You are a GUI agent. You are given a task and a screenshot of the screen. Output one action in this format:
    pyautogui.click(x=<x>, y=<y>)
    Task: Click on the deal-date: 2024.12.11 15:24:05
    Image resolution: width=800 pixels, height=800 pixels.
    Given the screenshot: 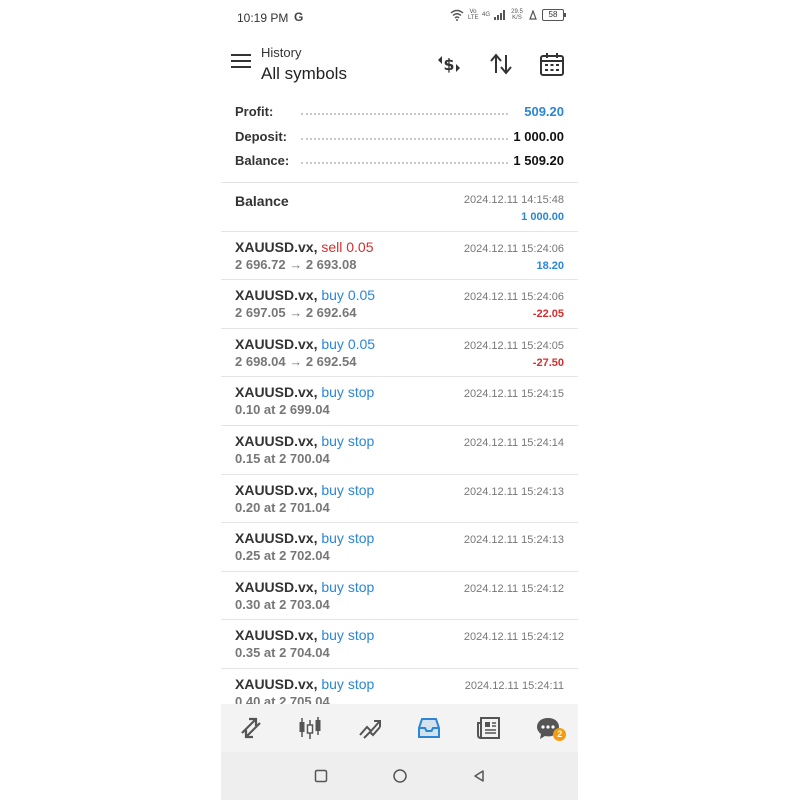 What is the action you would take?
    pyautogui.click(x=513, y=345)
    